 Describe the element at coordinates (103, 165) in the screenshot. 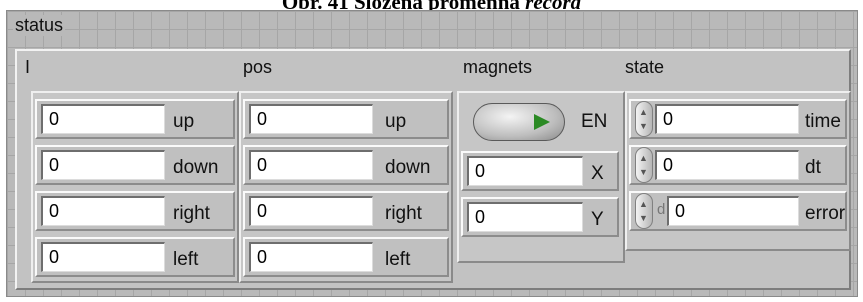

I see `i-down-field: 0` at that location.